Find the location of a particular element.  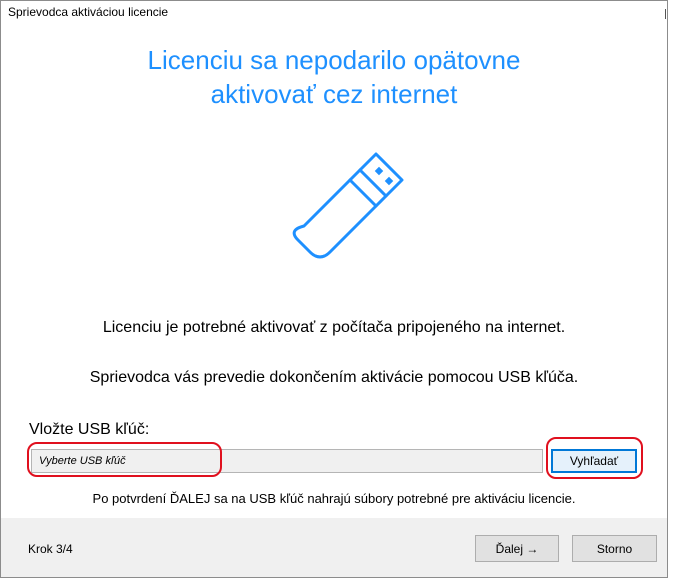

wizard-footer: Krok 3/4 Ďalej → Storno is located at coordinates (334, 547).